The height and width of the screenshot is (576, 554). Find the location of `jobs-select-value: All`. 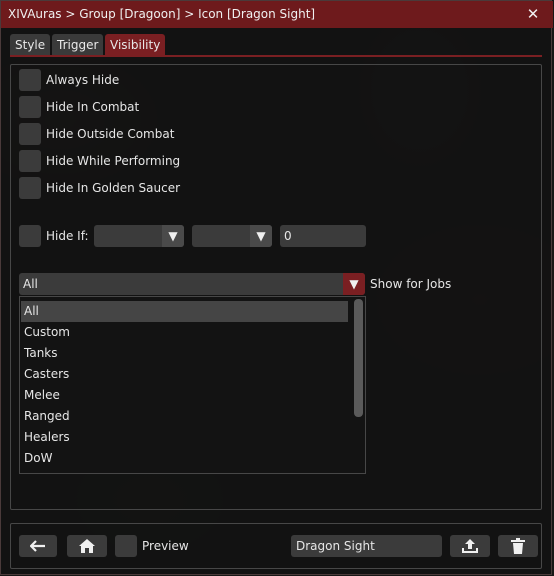

jobs-select-value: All is located at coordinates (30, 284).